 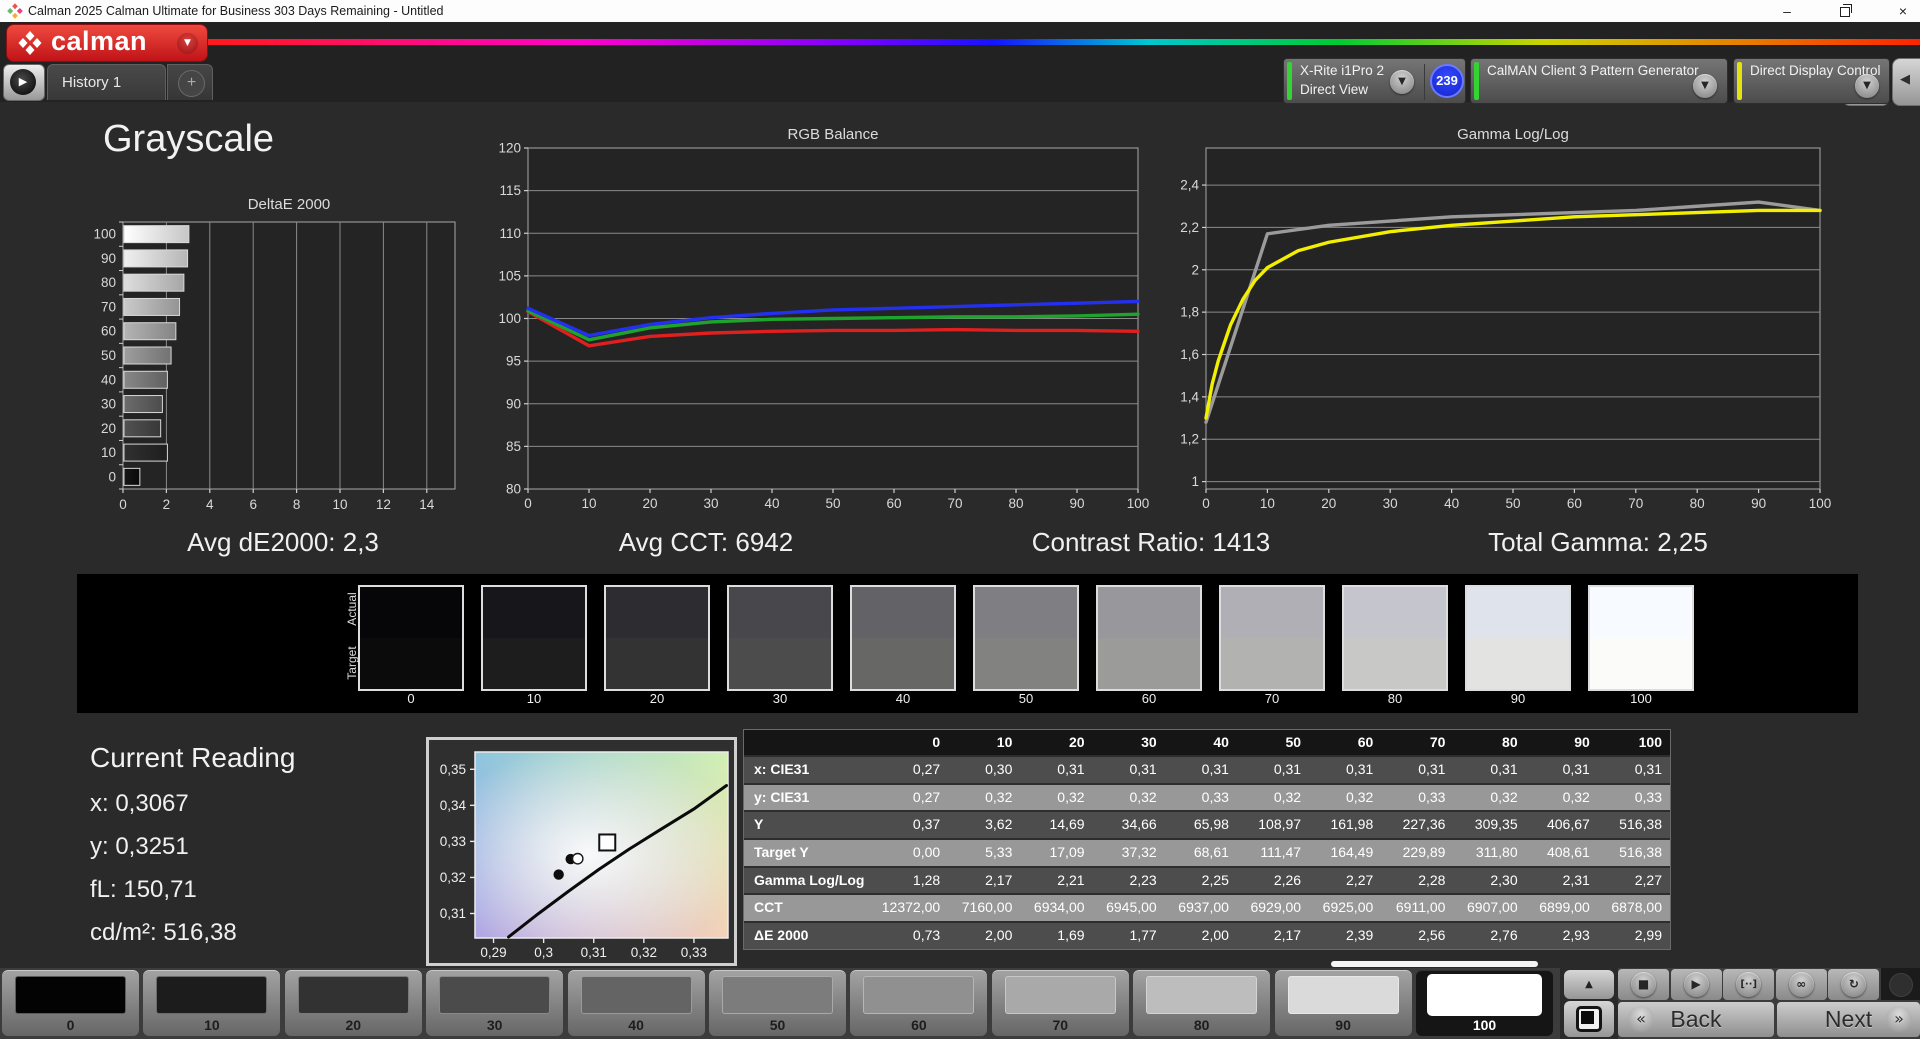 What do you see at coordinates (1504, 935) in the screenshot?
I see `table-cell: 2,76` at bounding box center [1504, 935].